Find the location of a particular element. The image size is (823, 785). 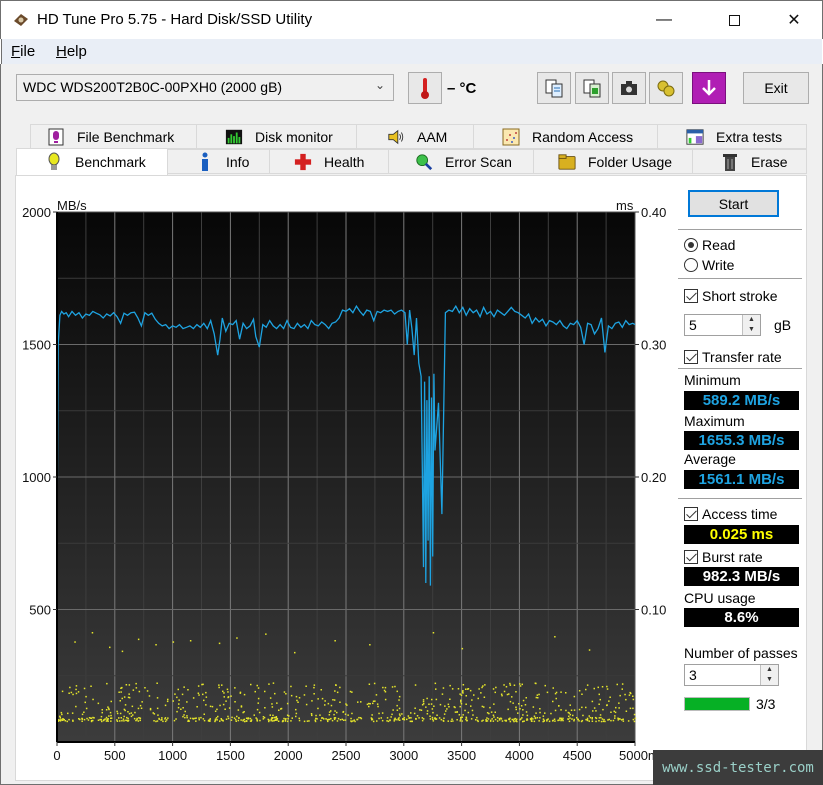

screenshot-button is located at coordinates (629, 88).